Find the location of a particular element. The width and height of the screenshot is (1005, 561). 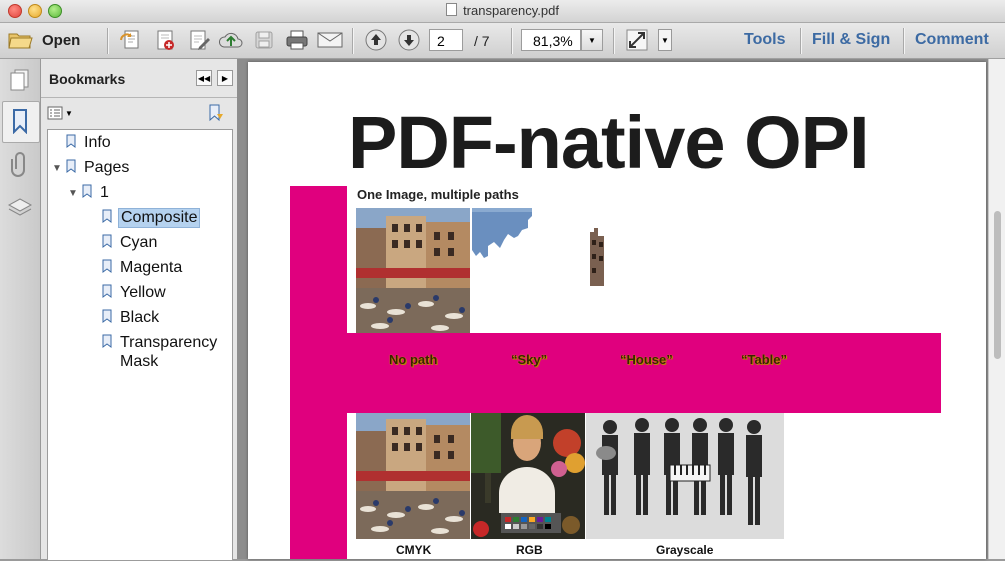

bookmark-label: Mask is located at coordinates (139, 361).